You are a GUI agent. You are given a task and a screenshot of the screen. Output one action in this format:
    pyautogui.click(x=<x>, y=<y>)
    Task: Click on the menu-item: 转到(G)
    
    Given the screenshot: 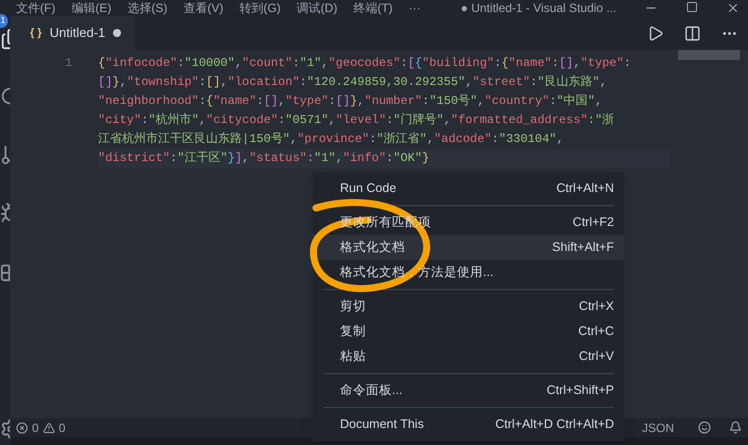 What is the action you would take?
    pyautogui.click(x=260, y=8)
    